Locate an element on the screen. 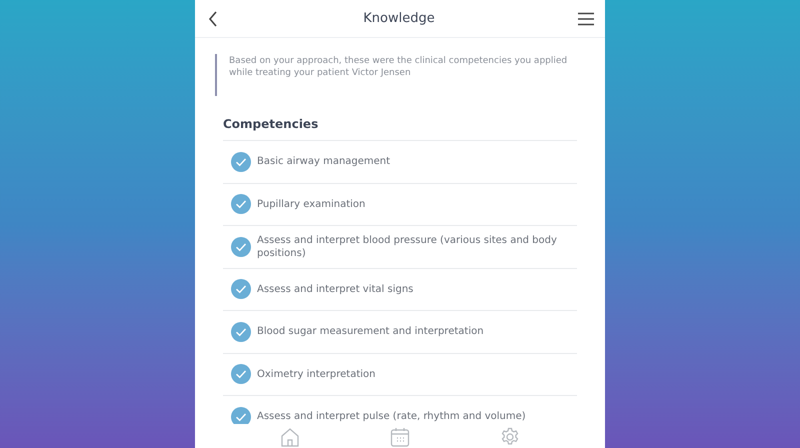  competency-label: Basic airway management is located at coordinates (323, 161).